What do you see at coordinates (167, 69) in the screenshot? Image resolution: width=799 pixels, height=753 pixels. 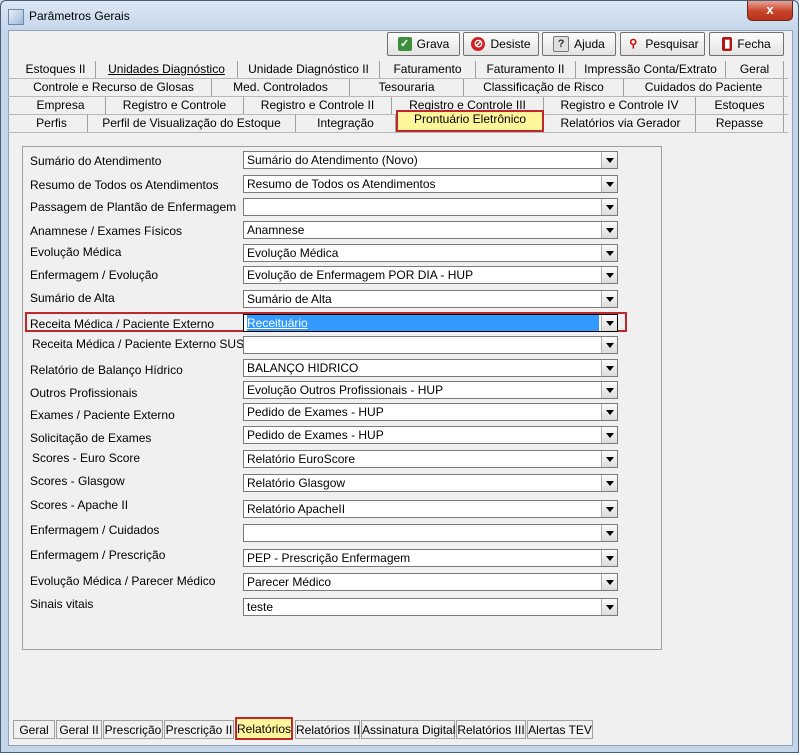 I see `tab-unidades-diagnostico: Unidades Diagnóstico` at bounding box center [167, 69].